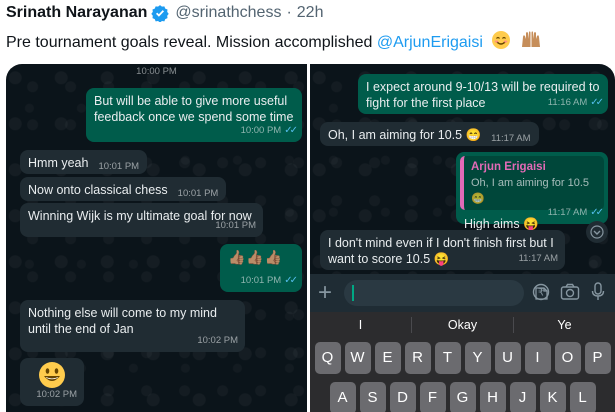 This screenshot has width=615, height=412. I want to click on key: G, so click(462, 397).